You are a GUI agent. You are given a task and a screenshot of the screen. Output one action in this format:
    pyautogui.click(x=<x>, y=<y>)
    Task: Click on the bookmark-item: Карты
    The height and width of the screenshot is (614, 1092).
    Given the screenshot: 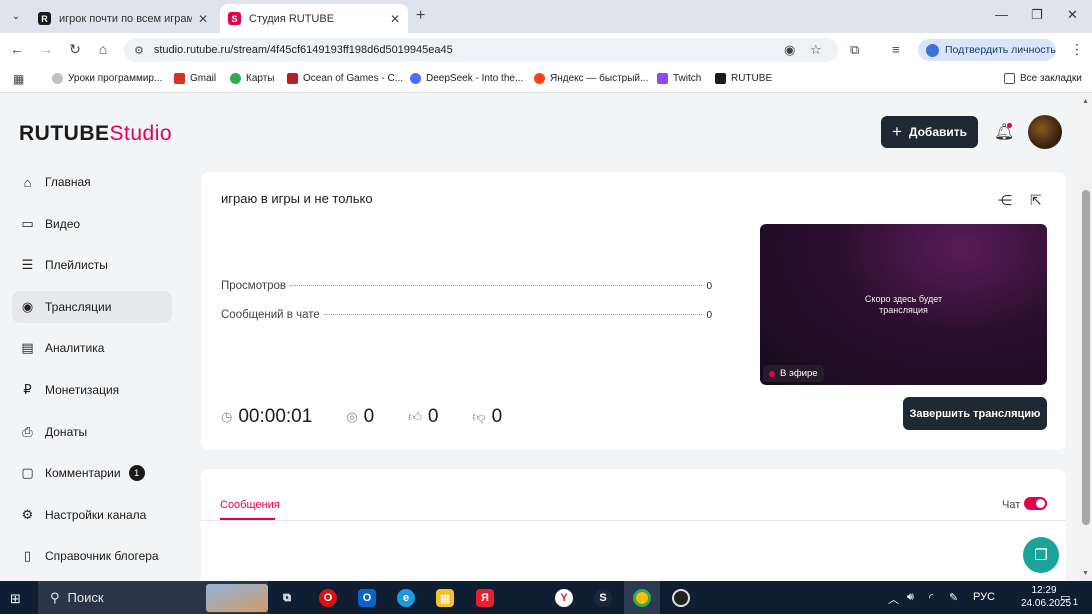 What is the action you would take?
    pyautogui.click(x=252, y=78)
    